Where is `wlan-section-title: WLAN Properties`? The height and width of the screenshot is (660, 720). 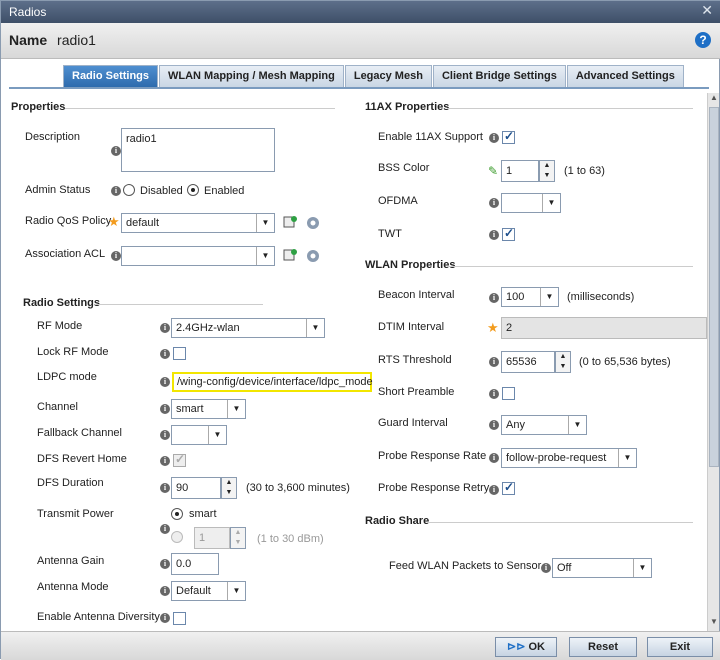
wlan-section-title: WLAN Properties is located at coordinates (410, 265).